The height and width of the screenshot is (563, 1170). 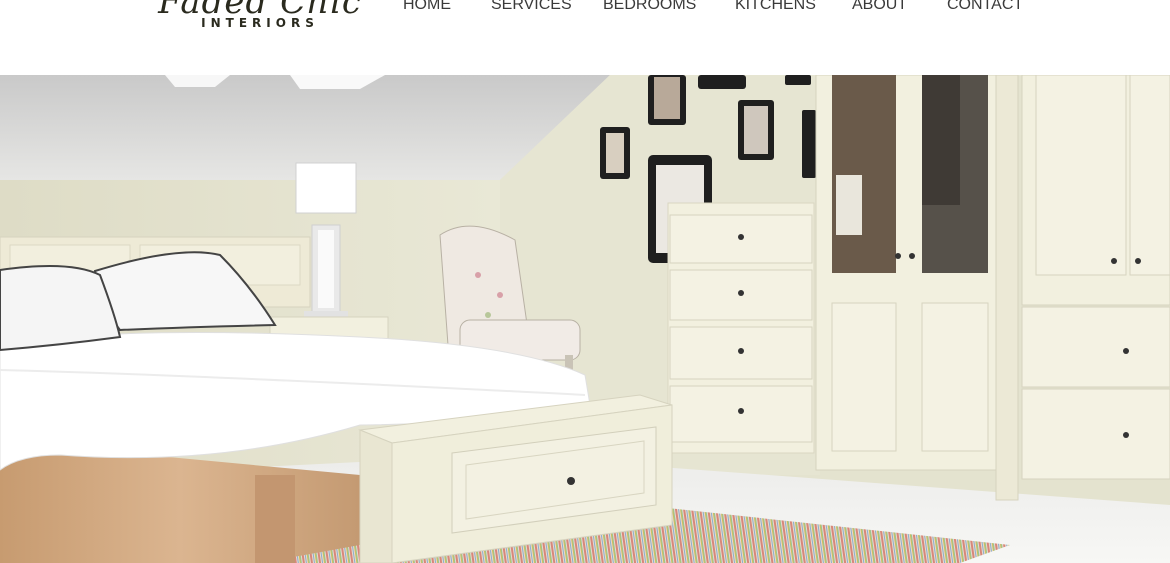 What do you see at coordinates (531, 7) in the screenshot?
I see `nav-item-services: SERVICES` at bounding box center [531, 7].